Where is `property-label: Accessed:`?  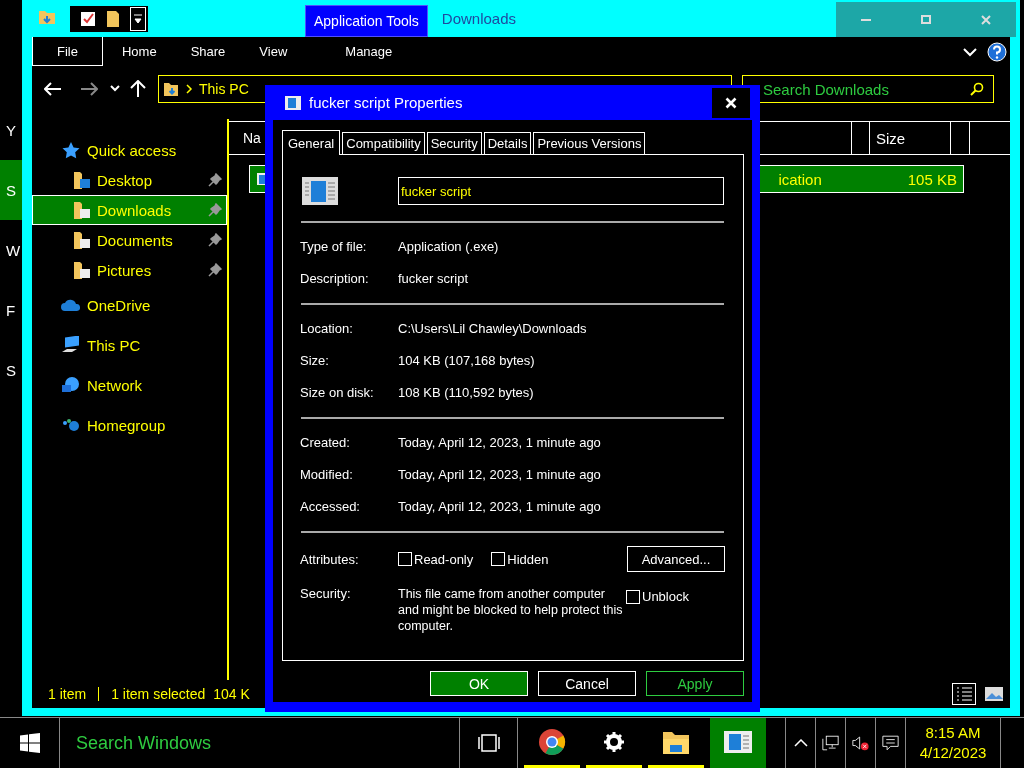 property-label: Accessed: is located at coordinates (330, 506).